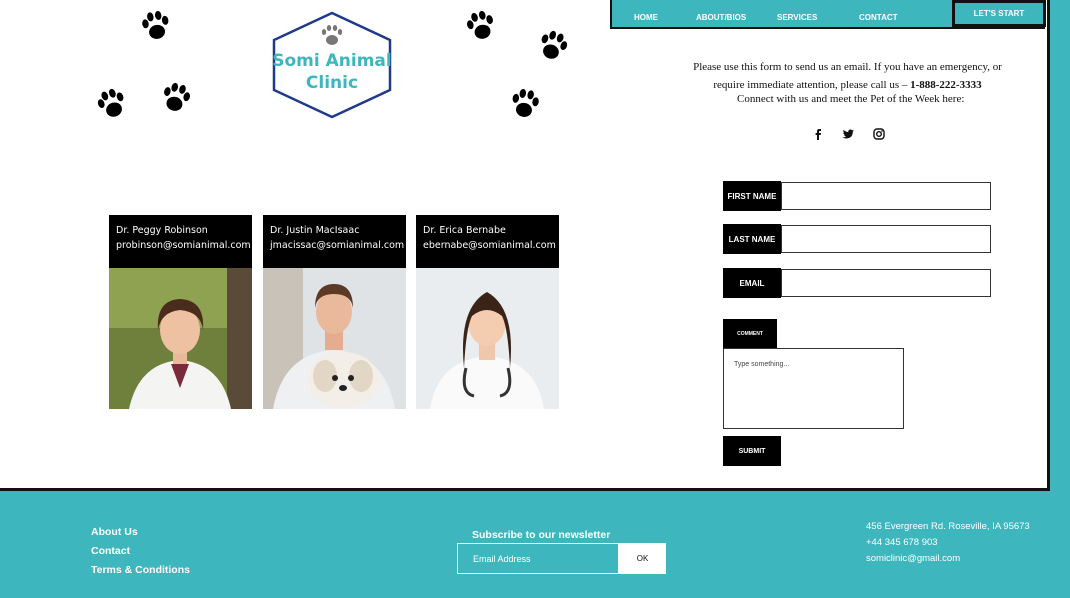 This screenshot has width=1070, height=598. I want to click on nav-contact: CONTACT, so click(878, 17).